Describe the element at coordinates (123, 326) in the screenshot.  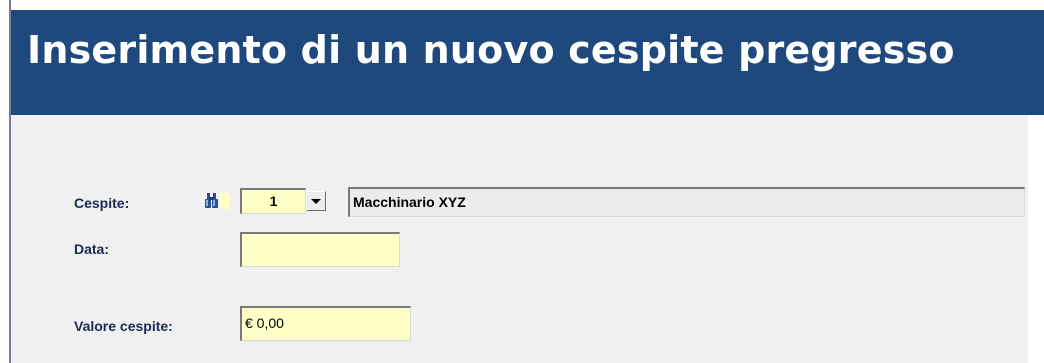
I see `valore-cespite-label: Valore cespite:` at that location.